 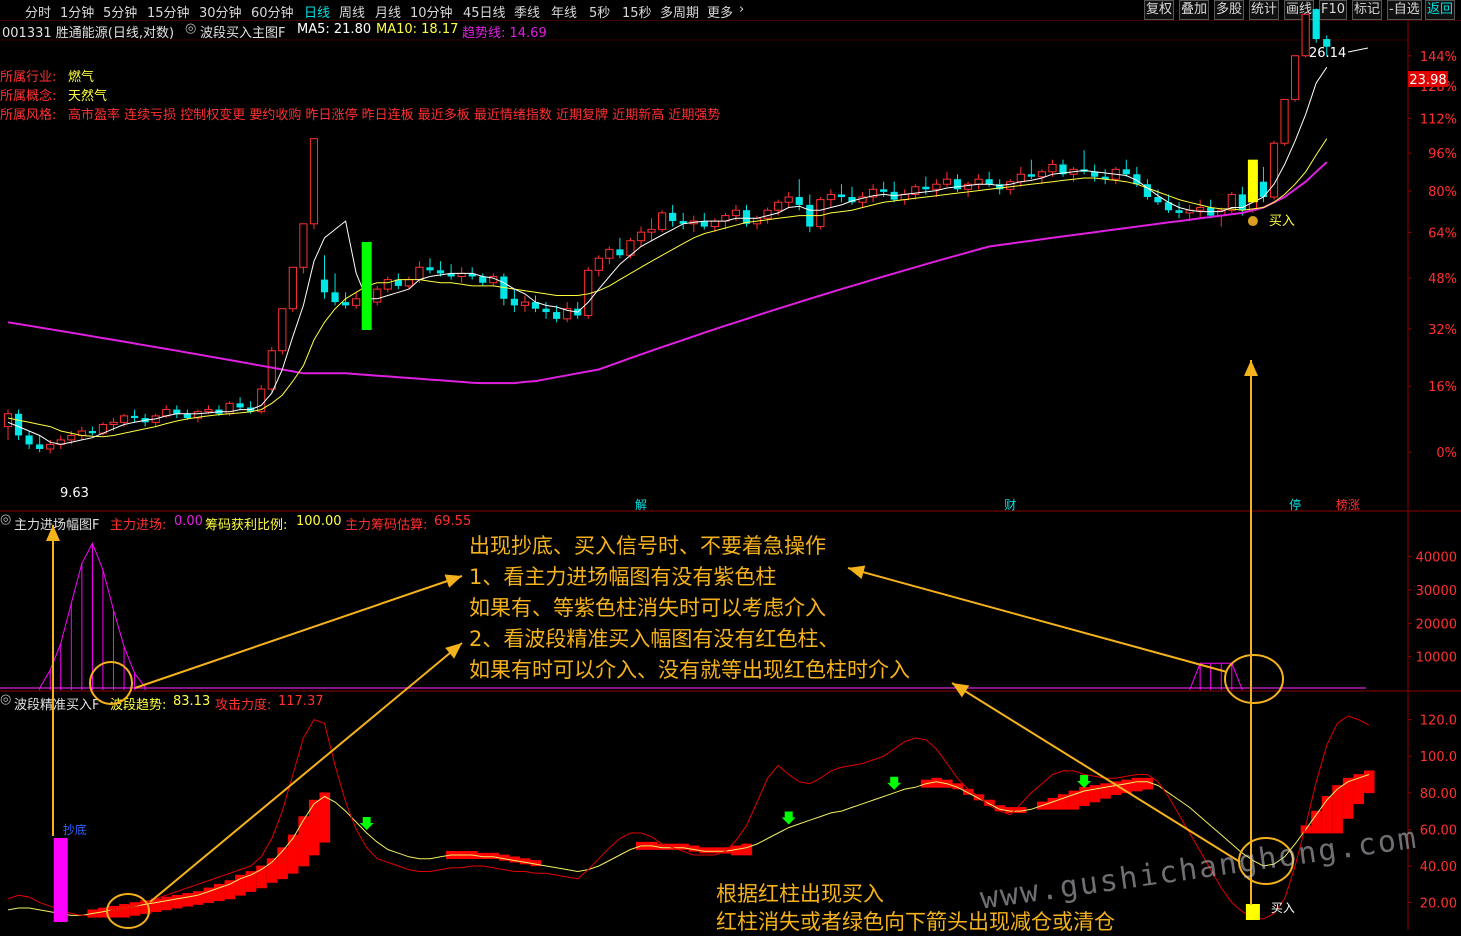 What do you see at coordinates (5, 519) in the screenshot?
I see `sub1-toggle-icon: ◎` at bounding box center [5, 519].